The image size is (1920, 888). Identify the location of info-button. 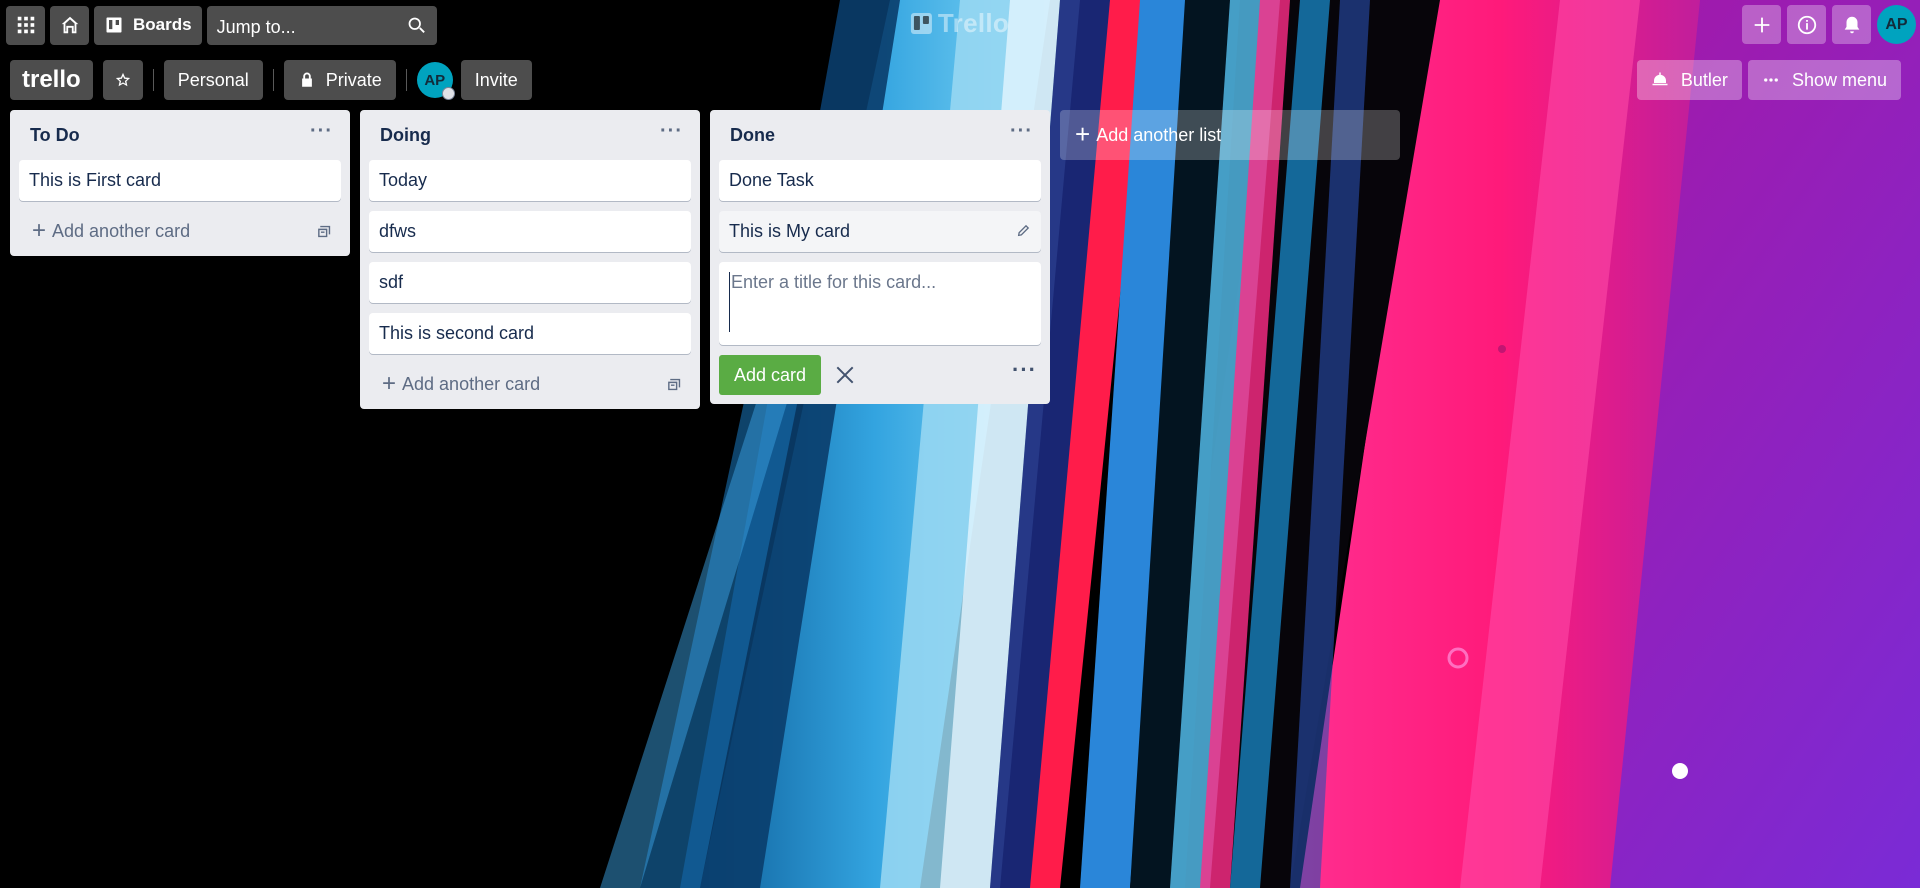
(1806, 24).